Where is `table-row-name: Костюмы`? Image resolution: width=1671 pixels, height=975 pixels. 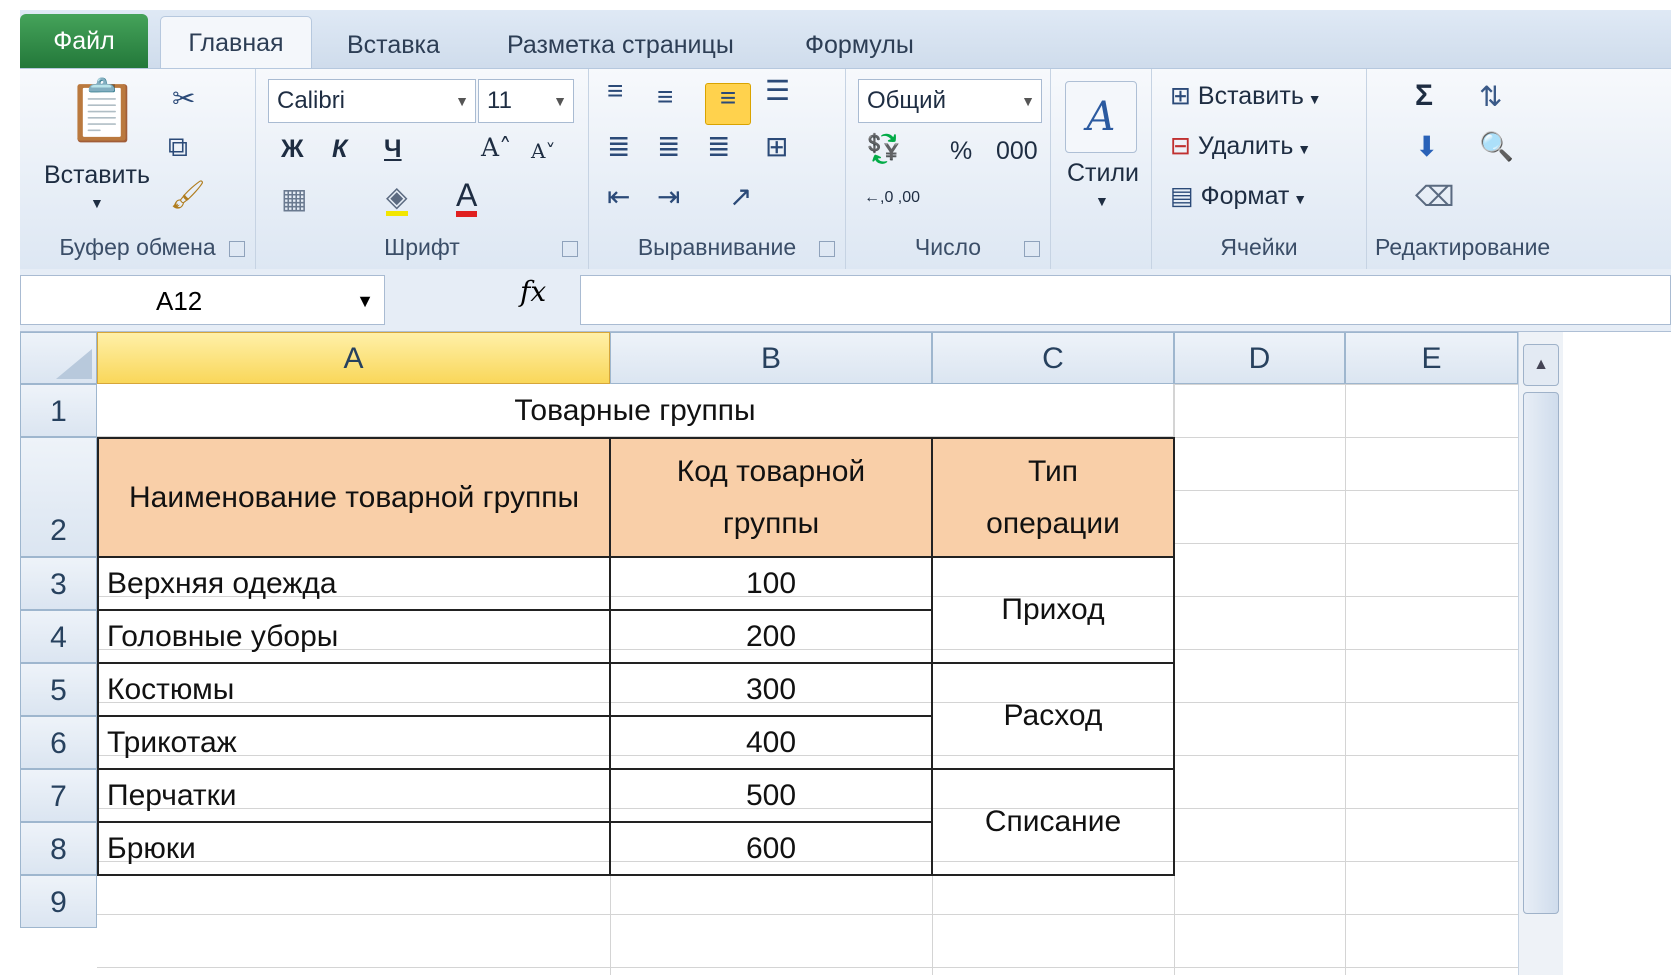 table-row-name: Костюмы is located at coordinates (354, 689).